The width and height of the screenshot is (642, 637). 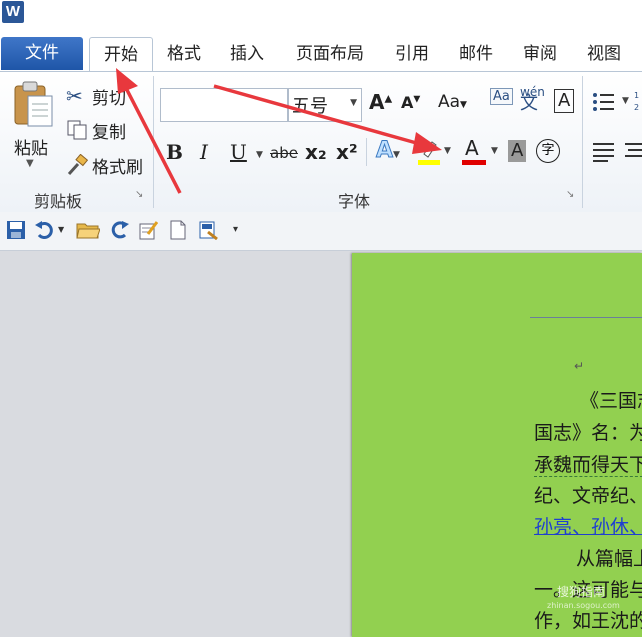 I want to click on annotation-arrows, so click(x=279, y=131).